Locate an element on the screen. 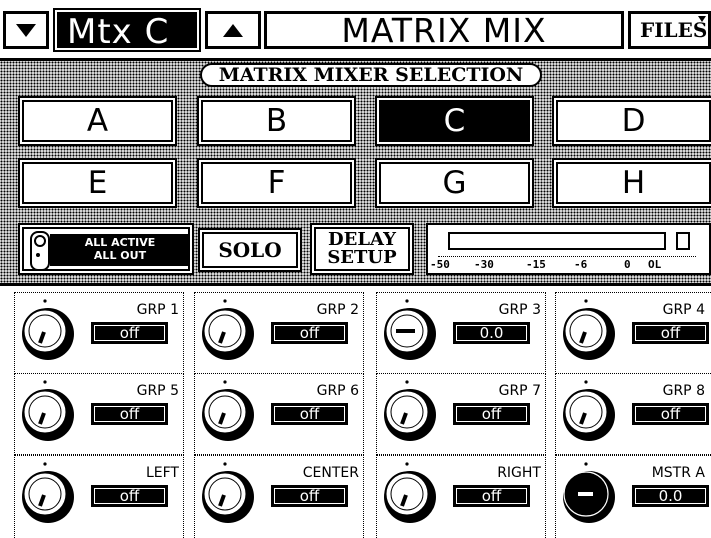  knob-channel: GRP 8 off is located at coordinates (633, 414).